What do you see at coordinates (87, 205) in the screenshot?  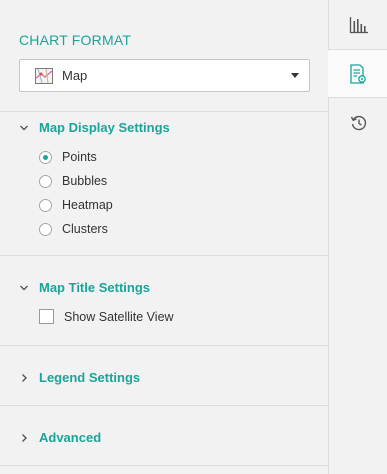 I see `radio-label: Heatmap` at bounding box center [87, 205].